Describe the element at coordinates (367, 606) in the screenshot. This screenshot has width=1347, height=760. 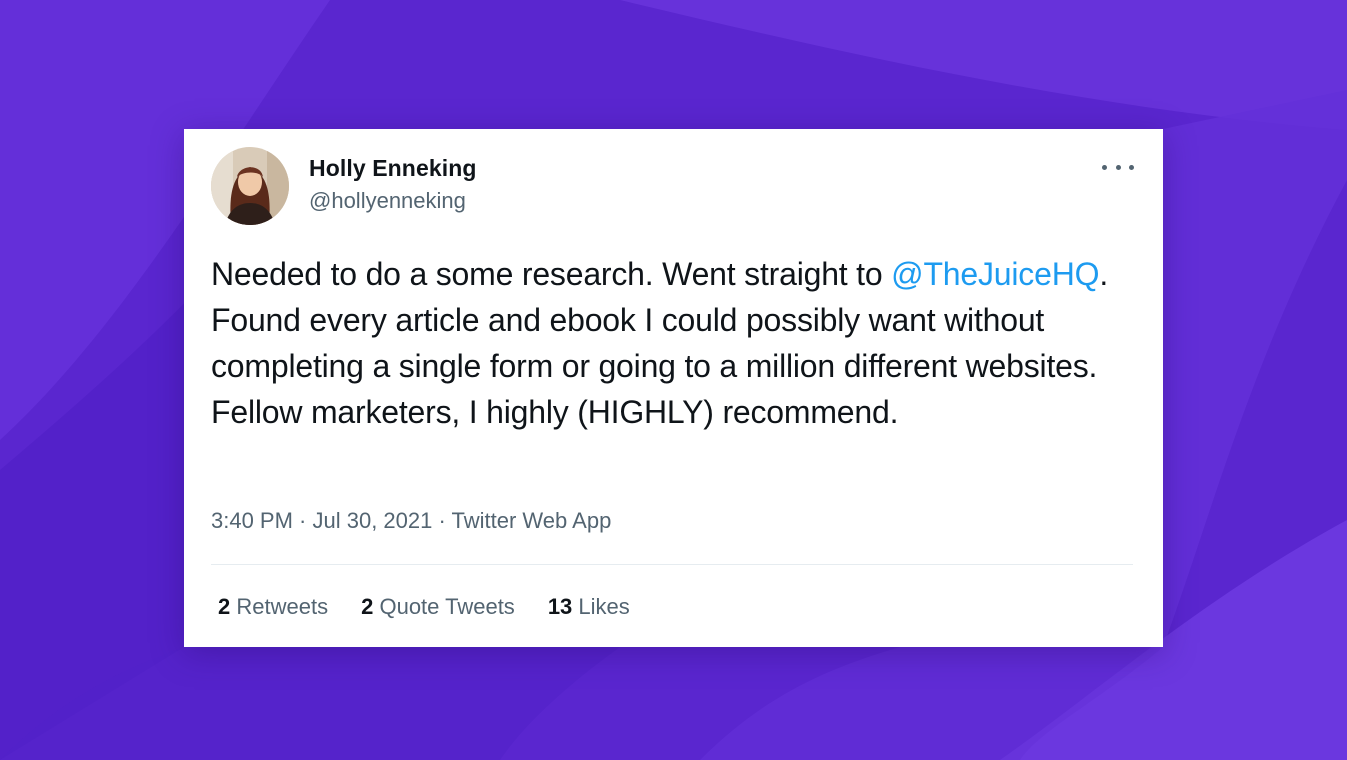
I see `quote-tweets-count: 2` at that location.